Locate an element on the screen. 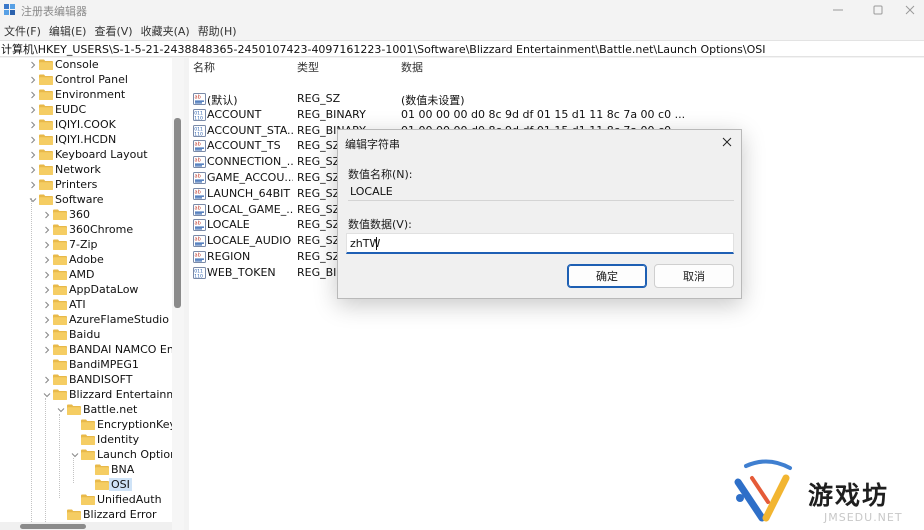 Image resolution: width=924 pixels, height=530 pixels. tree-node: Baidu is located at coordinates (86, 334).